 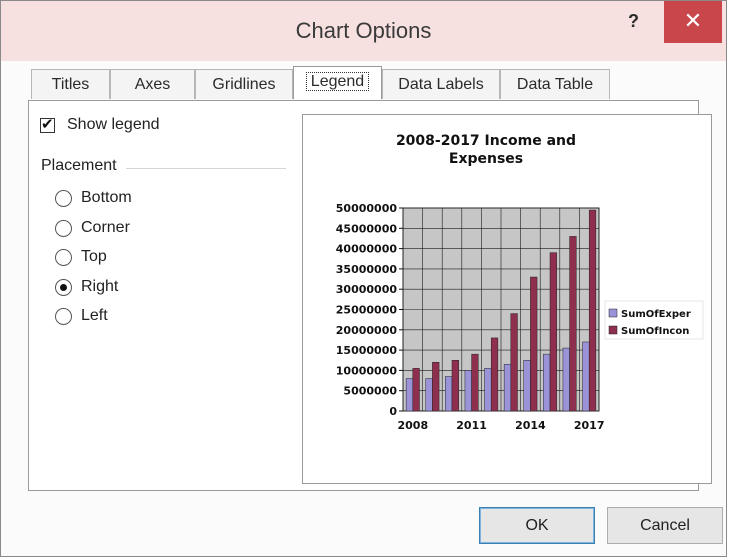 I want to click on bar-SumOfIncon-2012, so click(x=494, y=374).